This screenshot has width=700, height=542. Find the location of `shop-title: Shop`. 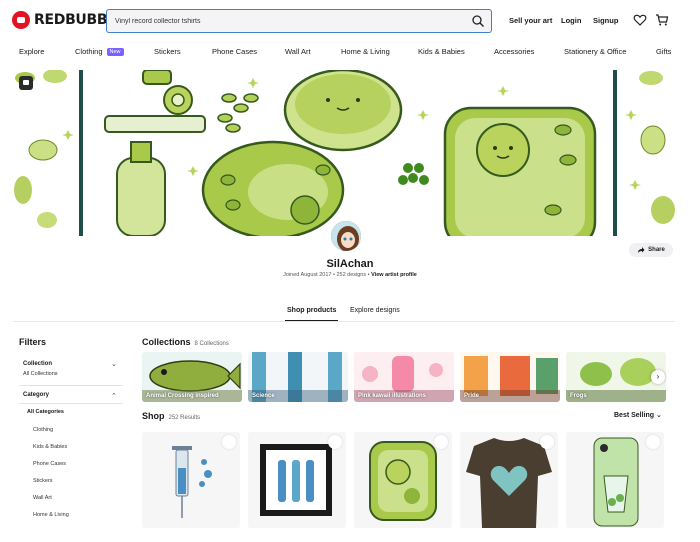

shop-title: Shop is located at coordinates (153, 416).